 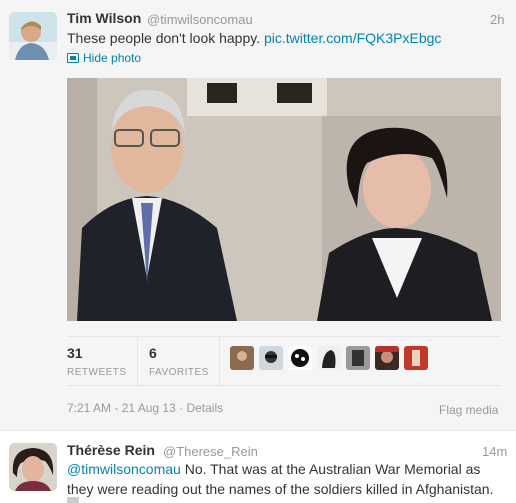 I want to click on favorites-count: 6, so click(x=153, y=353).